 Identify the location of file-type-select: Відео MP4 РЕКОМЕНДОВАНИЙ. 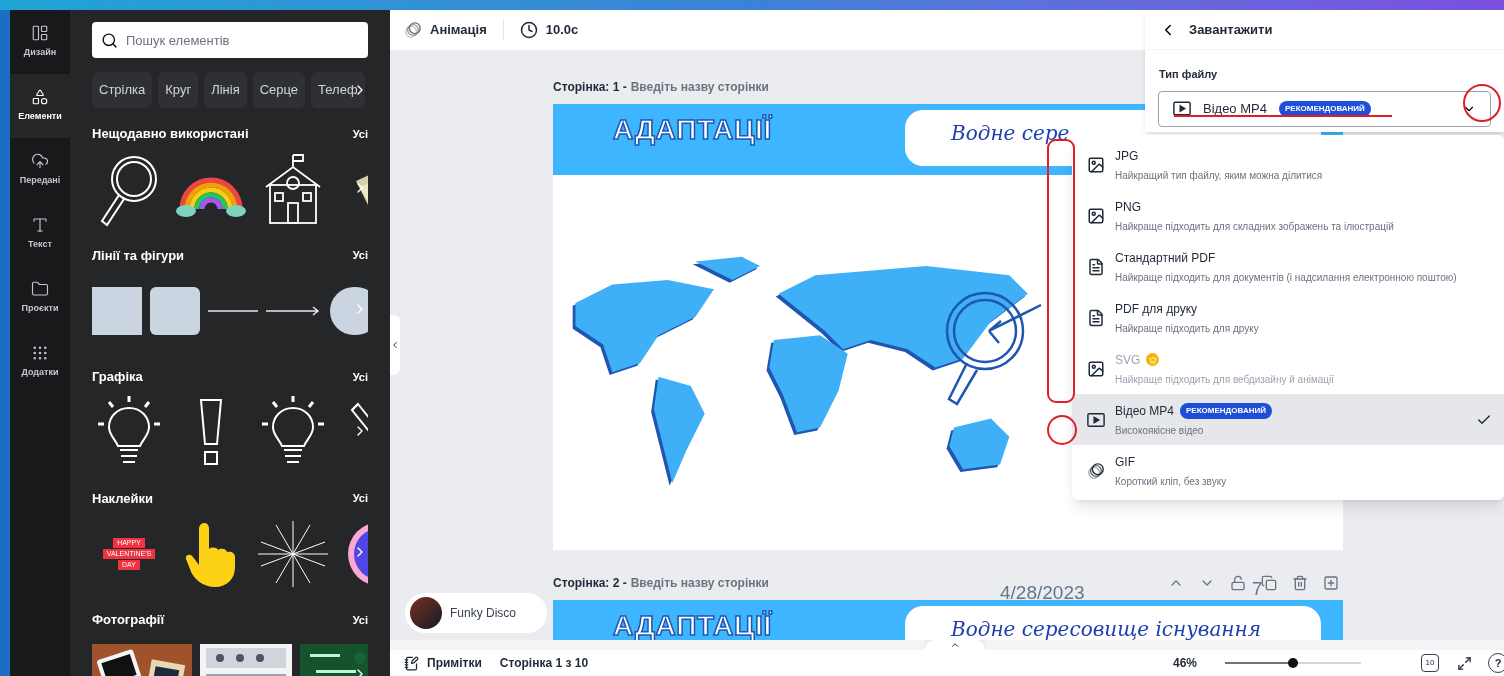
(1324, 108).